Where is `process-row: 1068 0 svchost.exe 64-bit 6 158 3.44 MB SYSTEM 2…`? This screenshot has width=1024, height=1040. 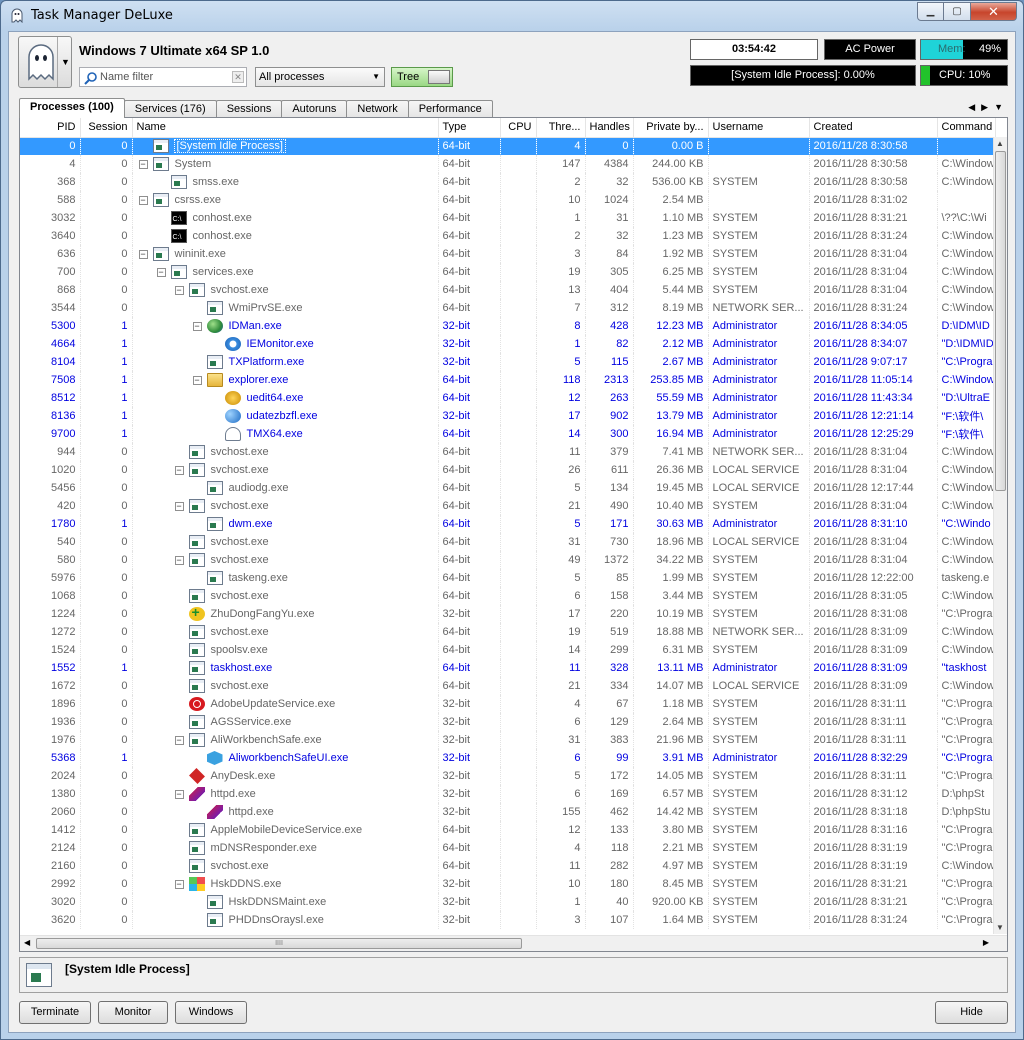 process-row: 1068 0 svchost.exe 64-bit 6 158 3.44 MB SYSTEM 2… is located at coordinates (508, 596).